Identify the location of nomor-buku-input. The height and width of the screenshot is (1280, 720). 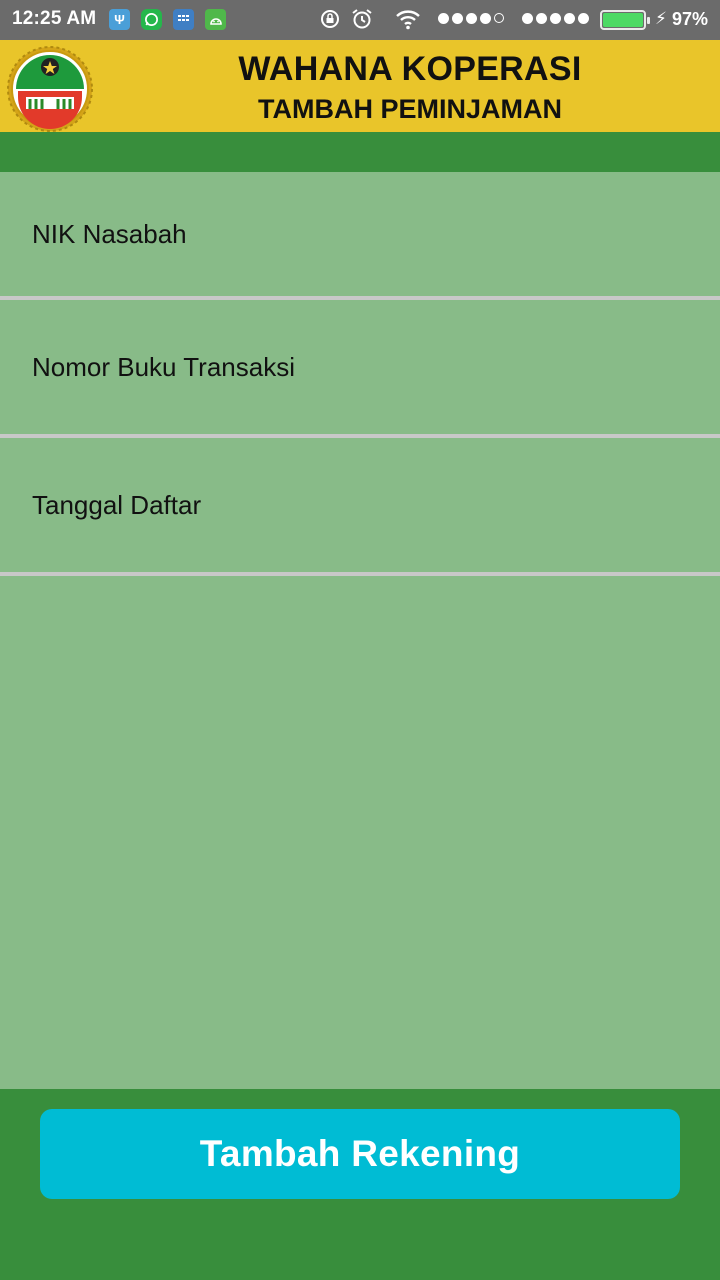
(362, 367).